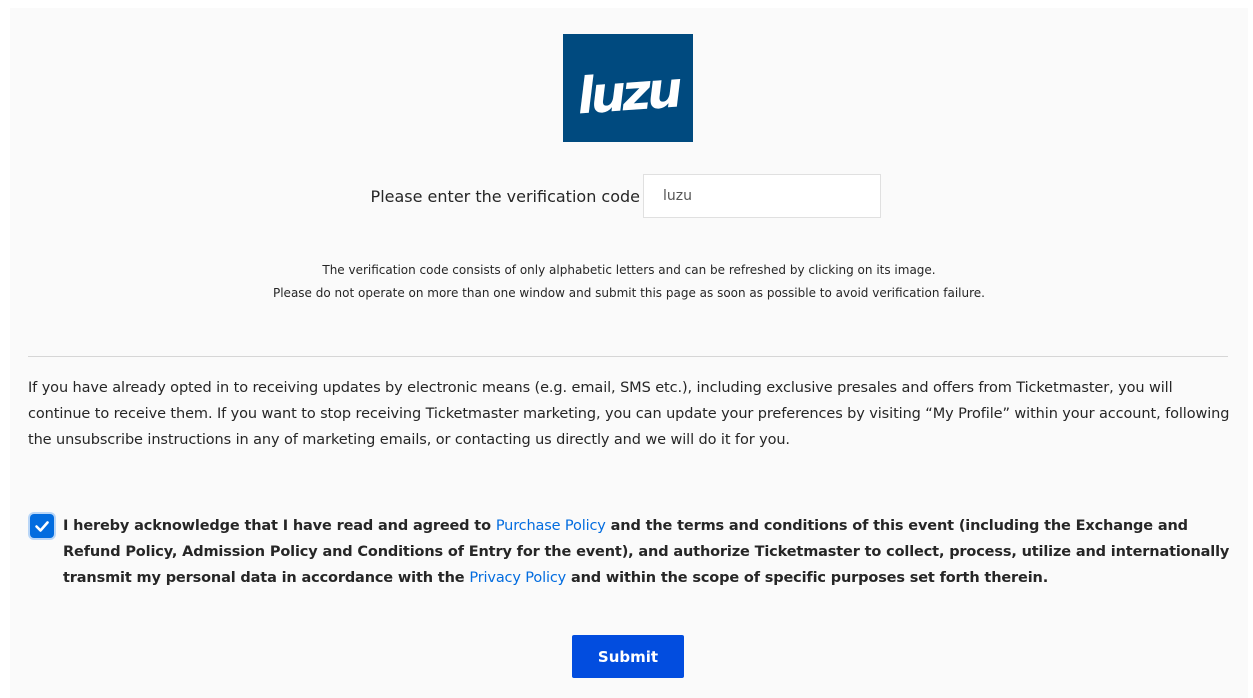  What do you see at coordinates (762, 196) in the screenshot?
I see `verification-code-input` at bounding box center [762, 196].